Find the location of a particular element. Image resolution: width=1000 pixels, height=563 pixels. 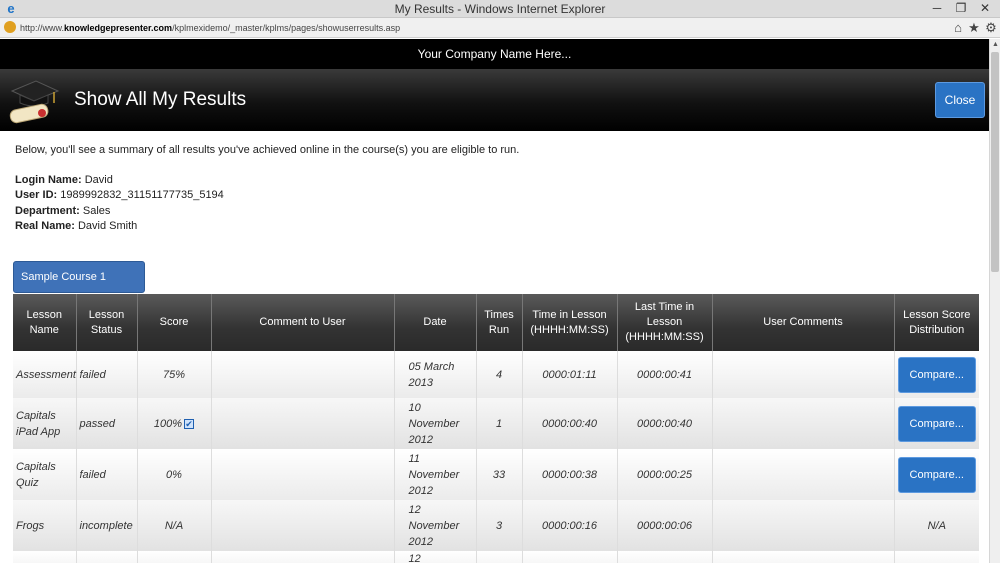

lesson-score: 75% is located at coordinates (173, 374).